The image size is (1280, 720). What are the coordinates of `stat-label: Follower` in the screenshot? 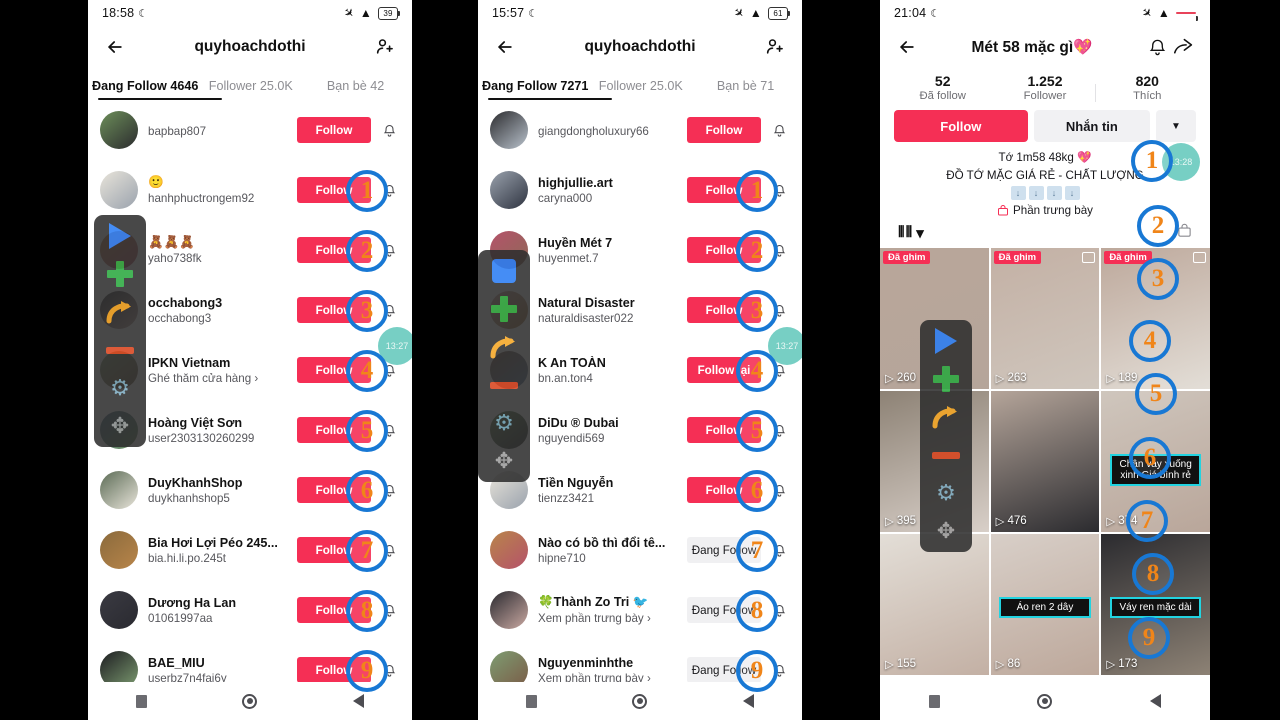 It's located at (1045, 96).